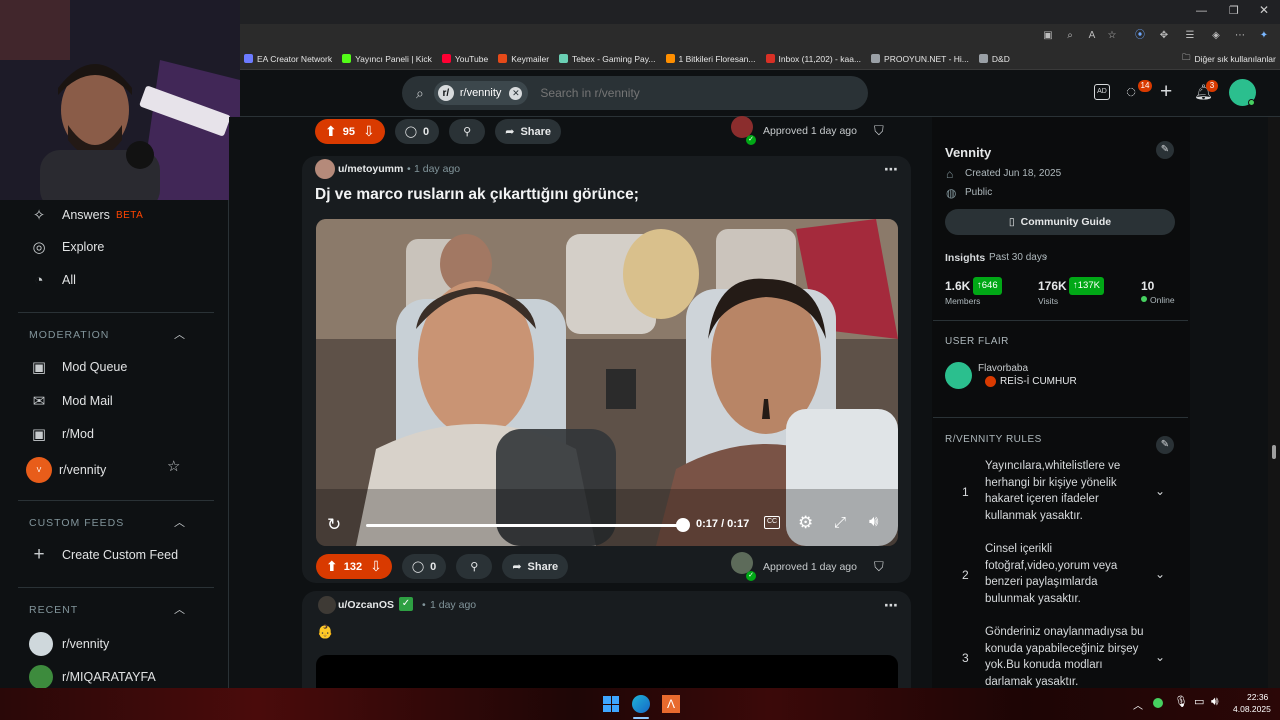  Describe the element at coordinates (66, 247) in the screenshot. I see `sidebar-item-explore: ◎ Explore` at that location.